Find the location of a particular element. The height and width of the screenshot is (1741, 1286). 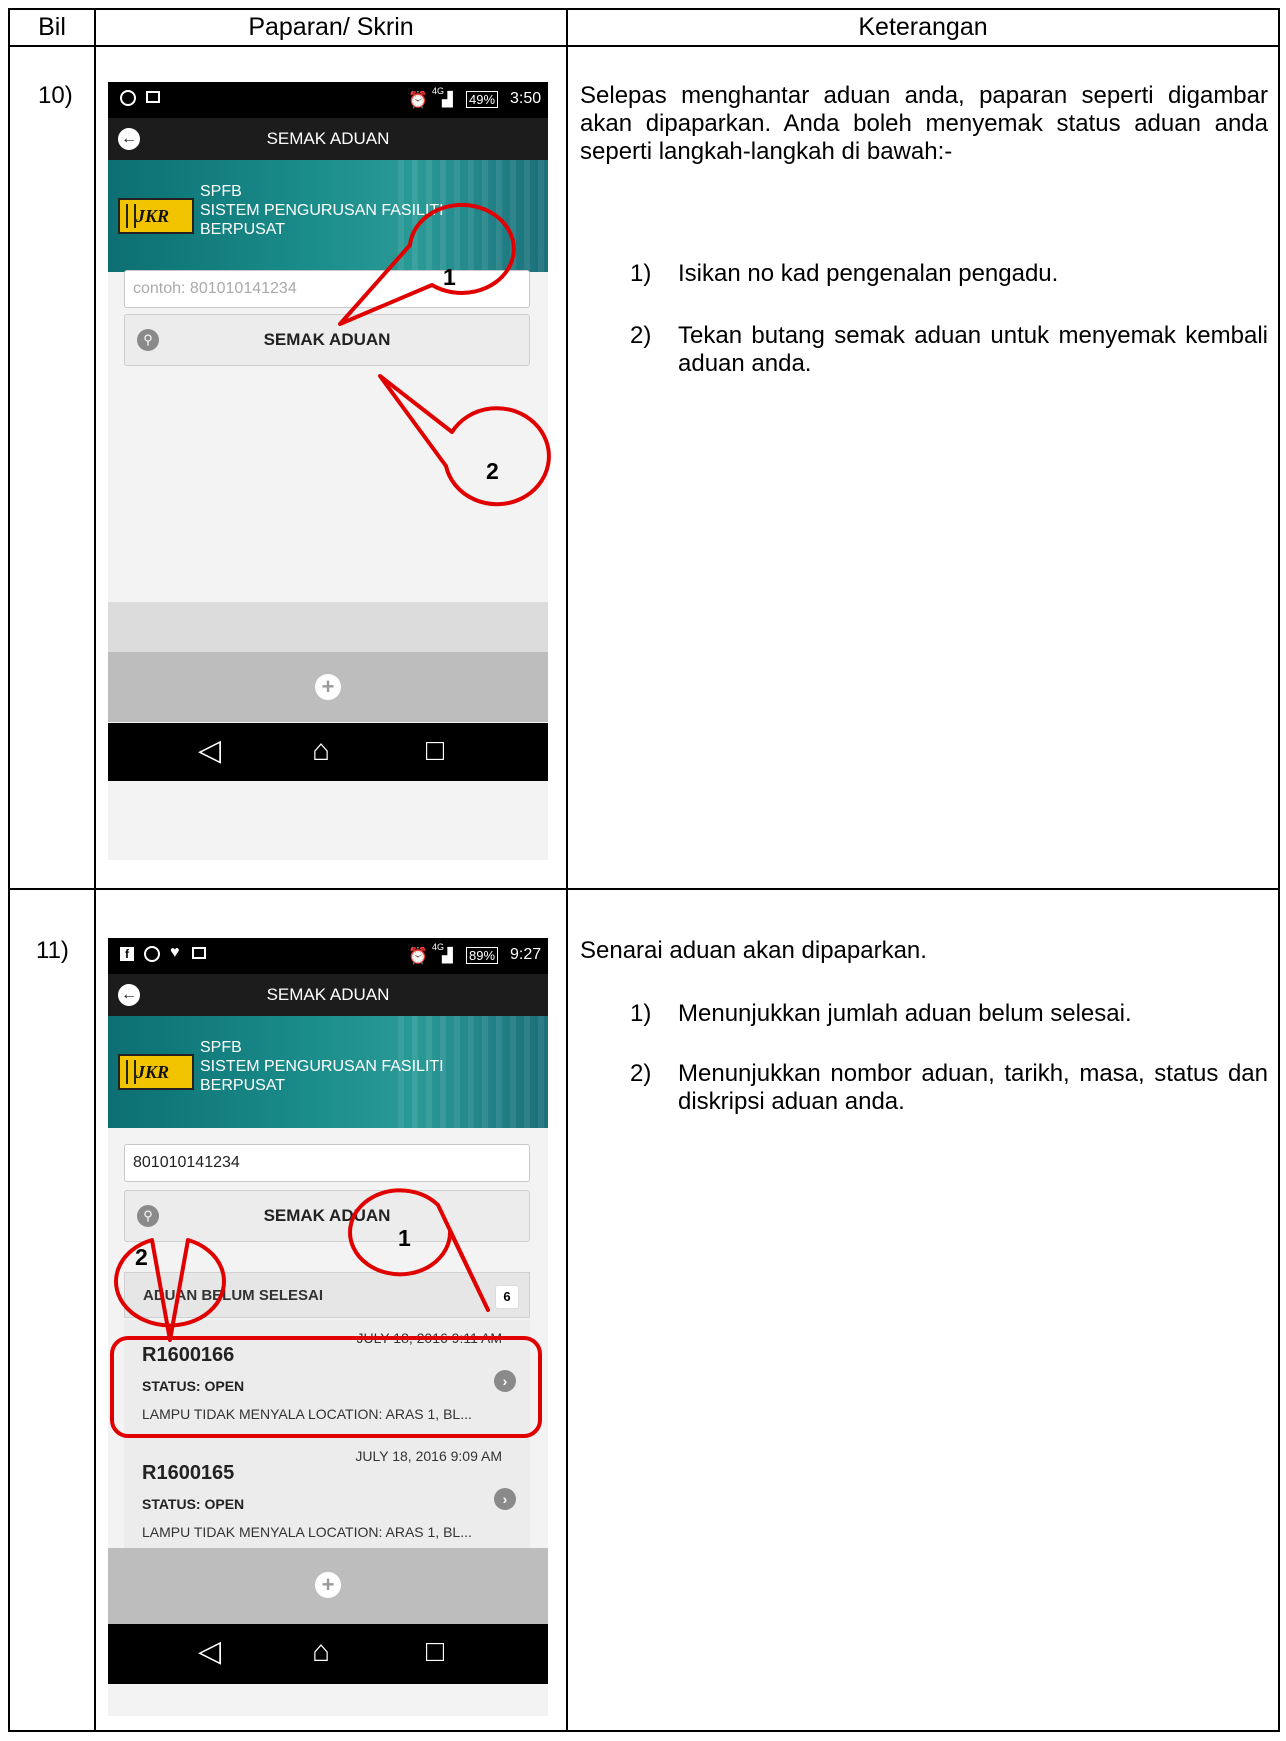

status-bar: ⏰ 4G ▟ 49% 3:50 is located at coordinates (328, 100).